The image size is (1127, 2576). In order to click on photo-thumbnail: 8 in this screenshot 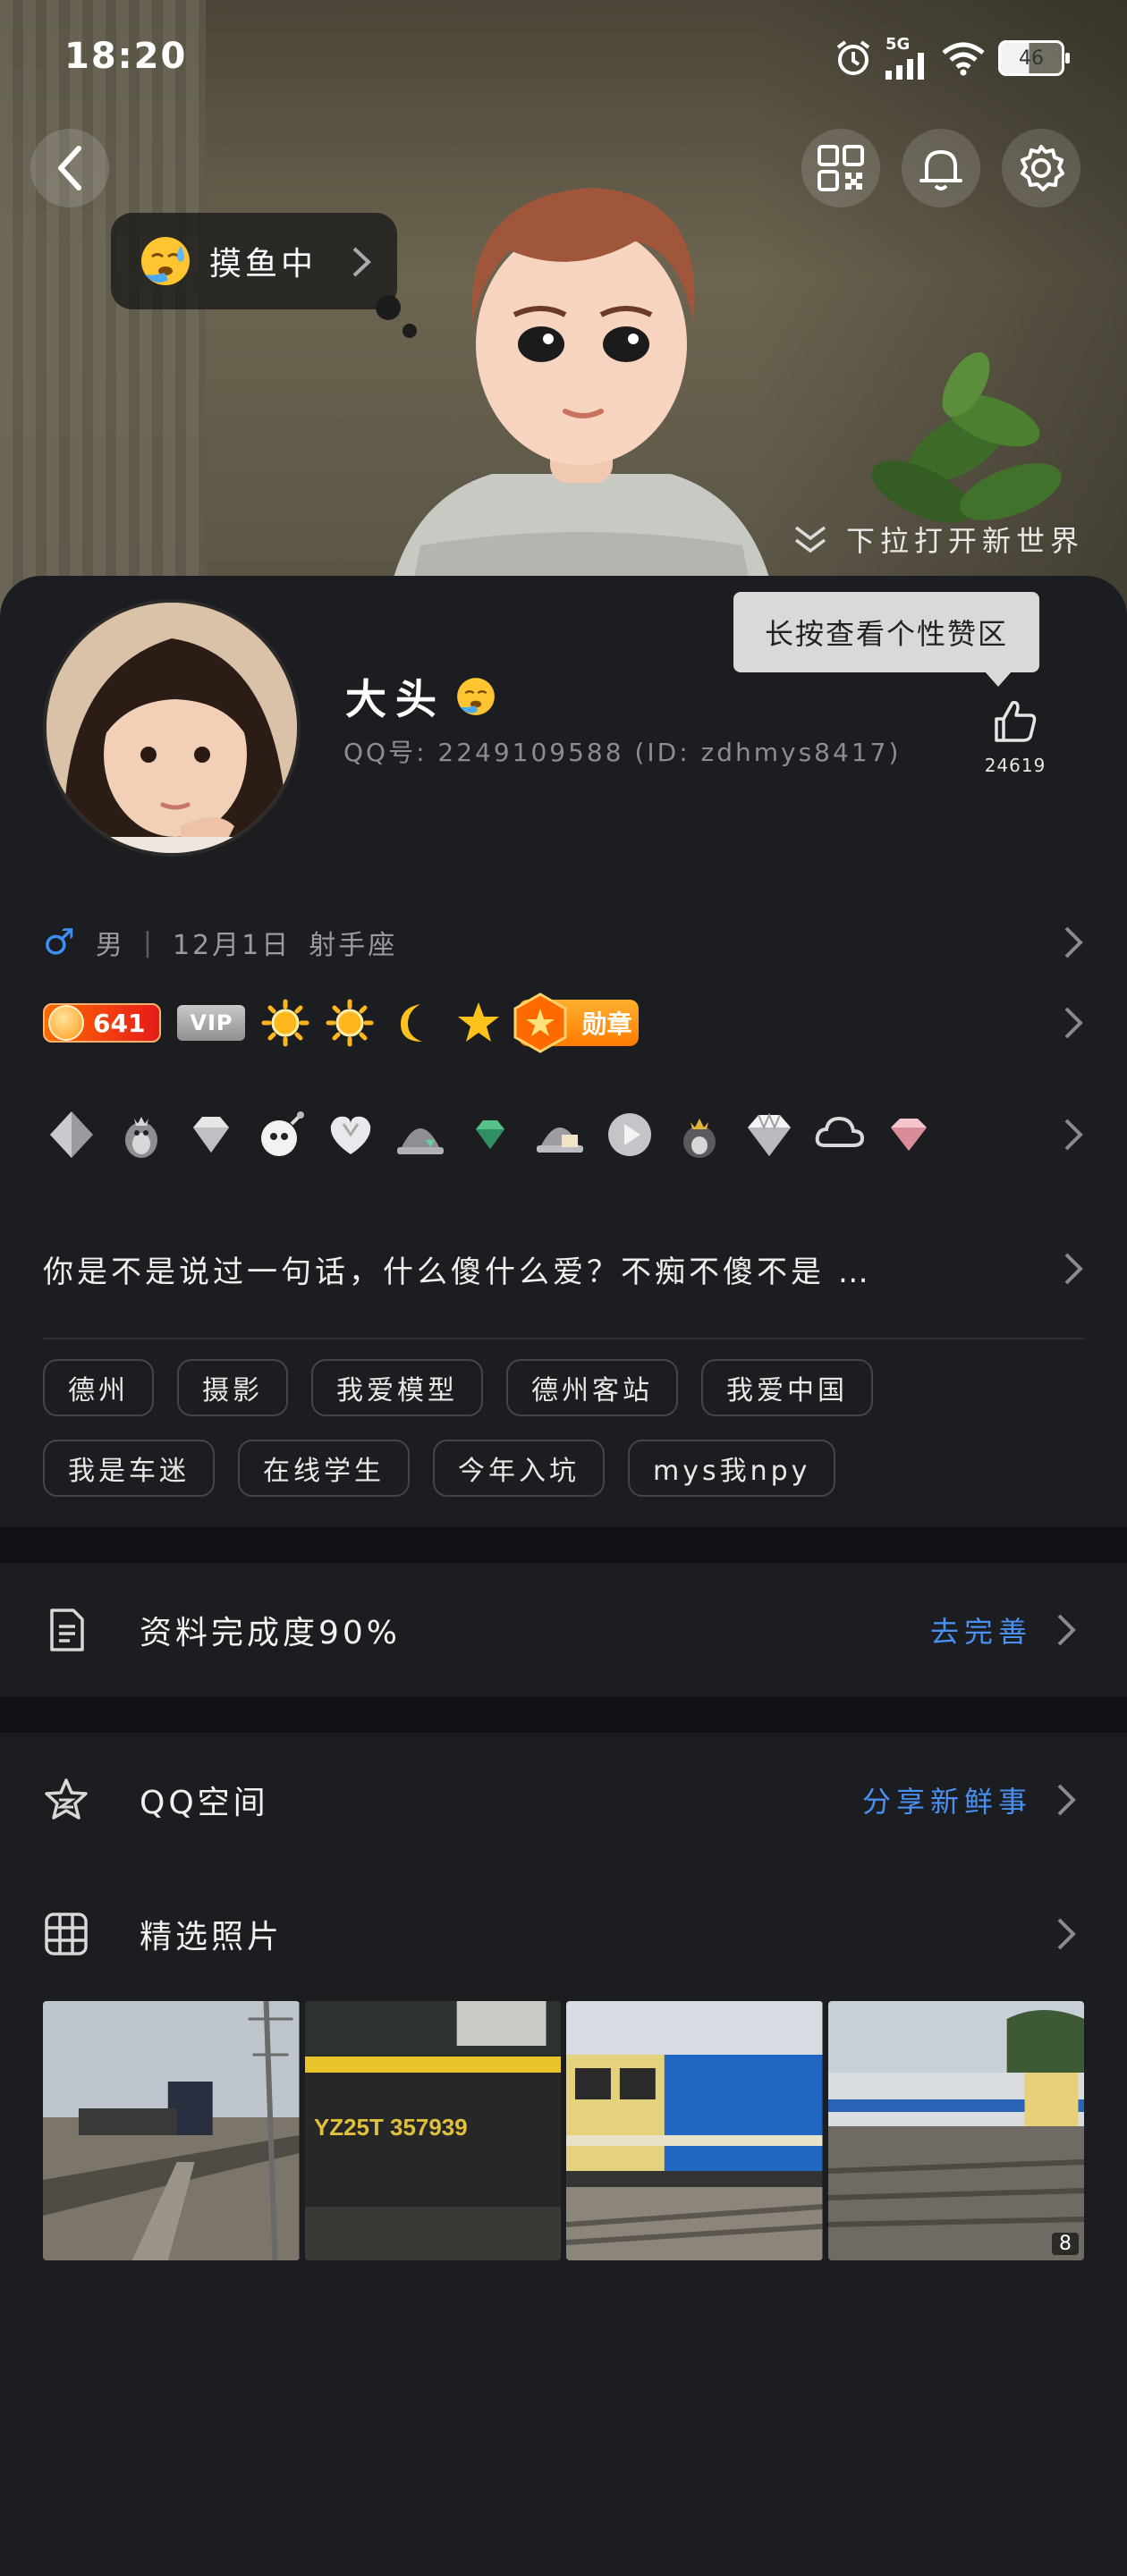, I will do `click(955, 2130)`.